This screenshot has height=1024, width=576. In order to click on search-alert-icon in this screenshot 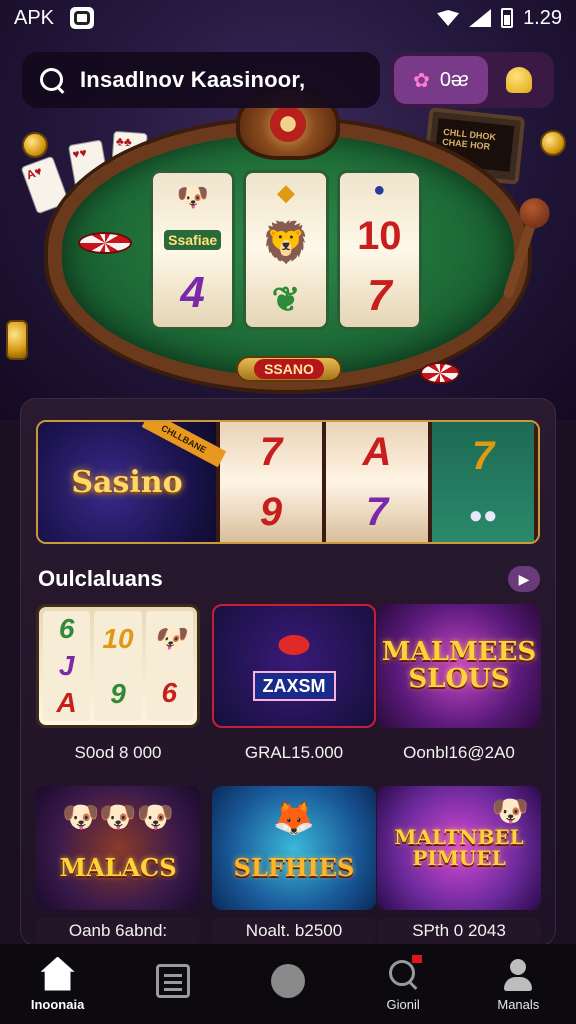, I will do `click(404, 972)`.